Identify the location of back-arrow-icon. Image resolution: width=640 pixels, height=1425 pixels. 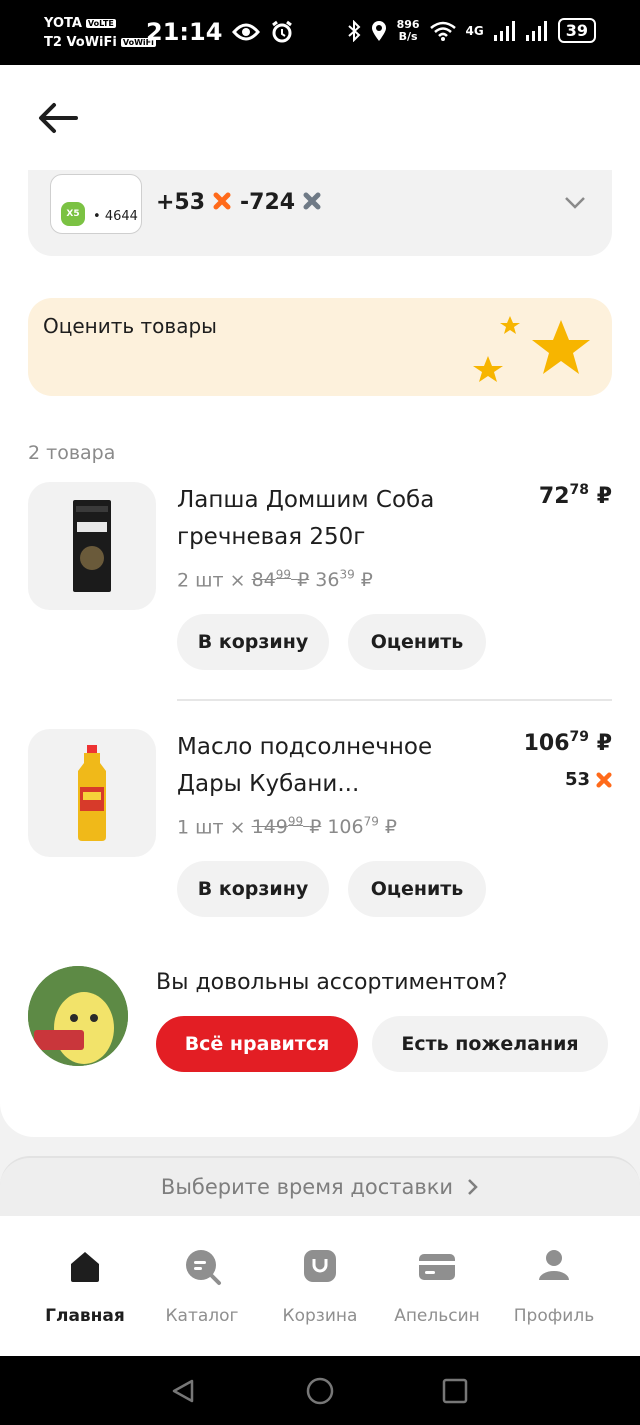
(57, 118).